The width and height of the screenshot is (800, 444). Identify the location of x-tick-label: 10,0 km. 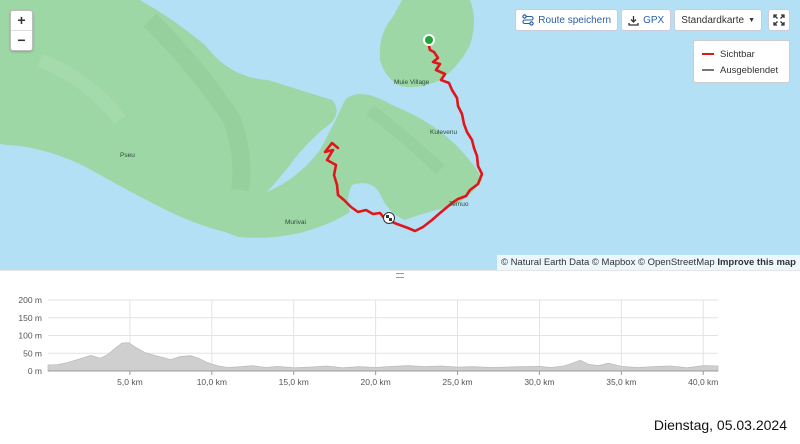
(212, 382).